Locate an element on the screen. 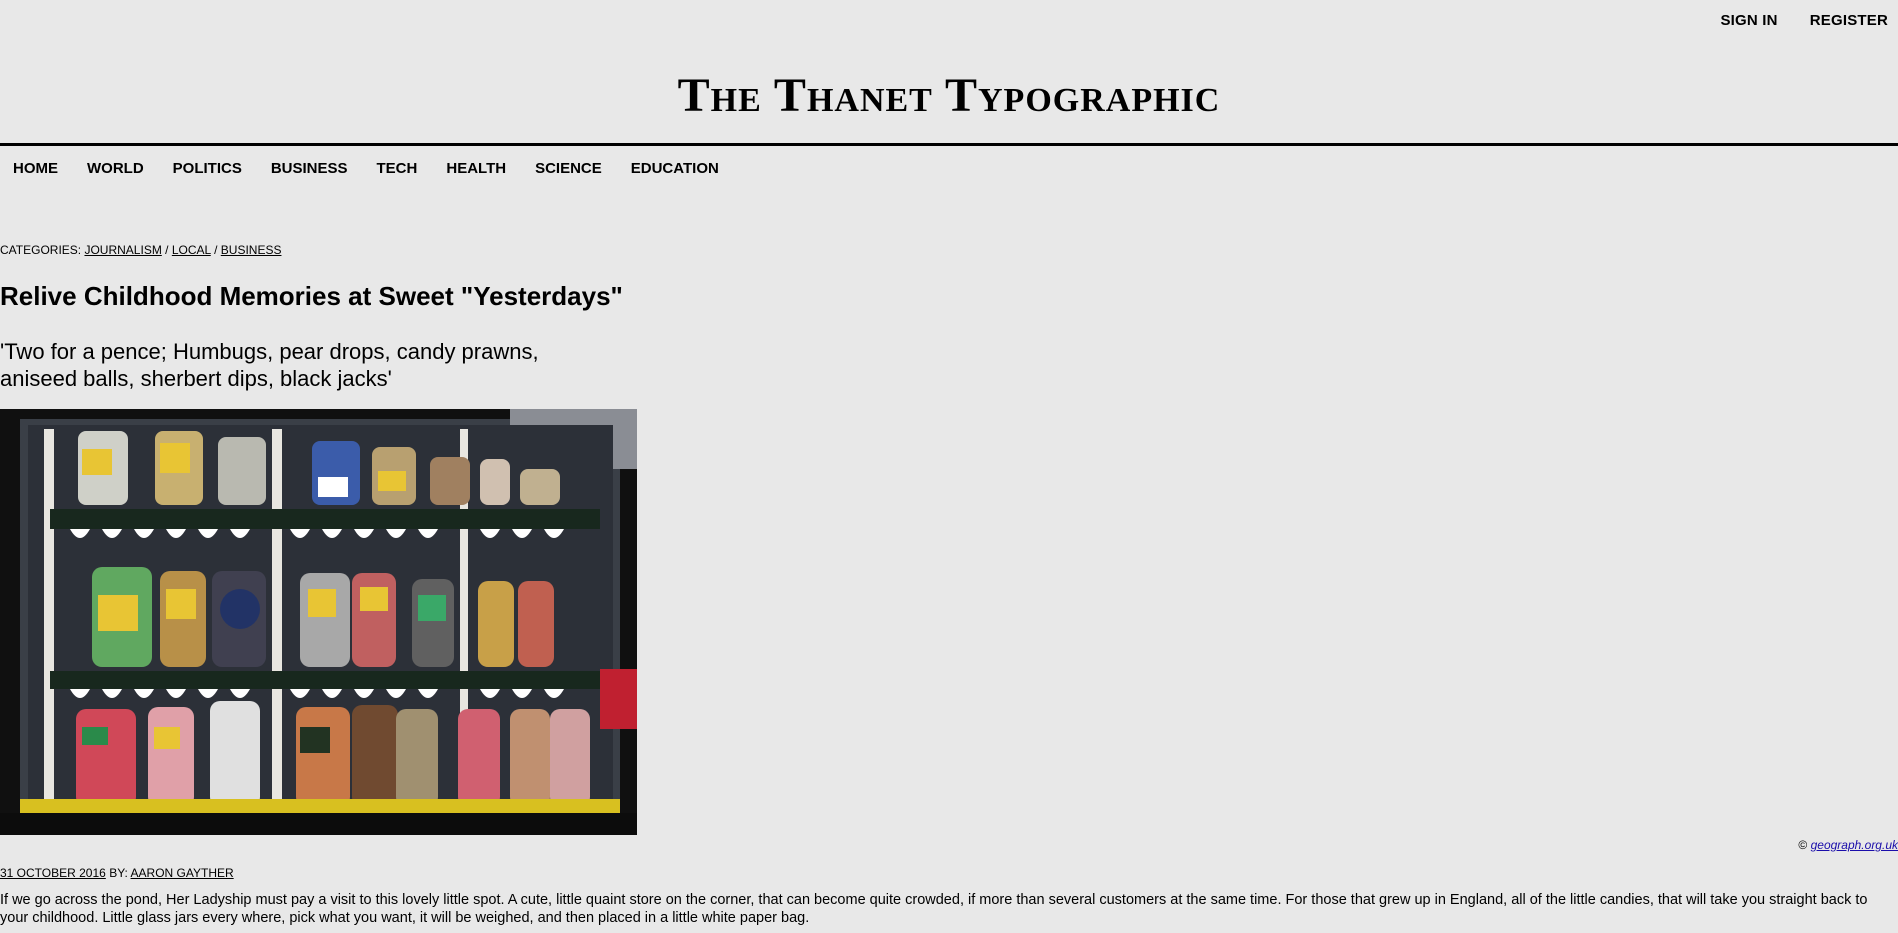 The height and width of the screenshot is (933, 1898). nav-item-world: WORLD is located at coordinates (117, 168).